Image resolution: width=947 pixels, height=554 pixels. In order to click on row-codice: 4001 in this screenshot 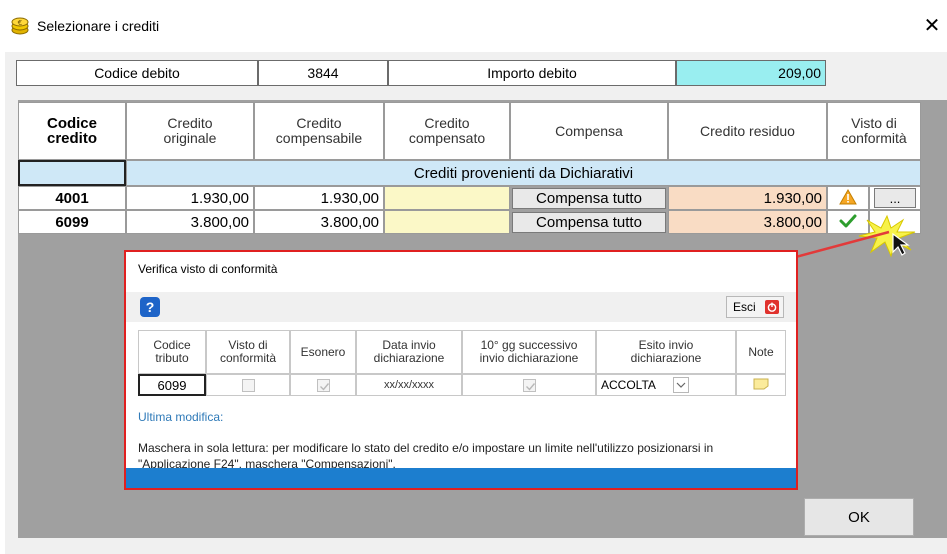, I will do `click(72, 198)`.